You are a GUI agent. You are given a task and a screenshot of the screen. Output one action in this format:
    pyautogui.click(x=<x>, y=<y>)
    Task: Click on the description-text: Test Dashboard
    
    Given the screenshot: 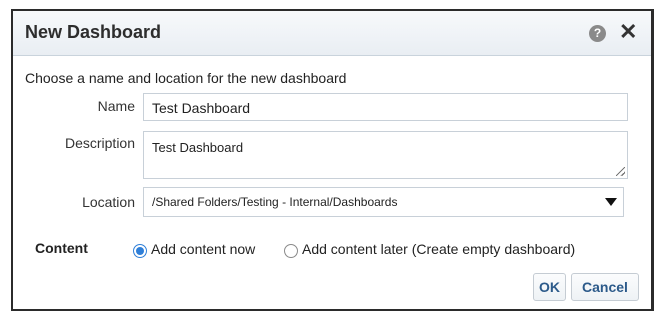 What is the action you would take?
    pyautogui.click(x=198, y=147)
    